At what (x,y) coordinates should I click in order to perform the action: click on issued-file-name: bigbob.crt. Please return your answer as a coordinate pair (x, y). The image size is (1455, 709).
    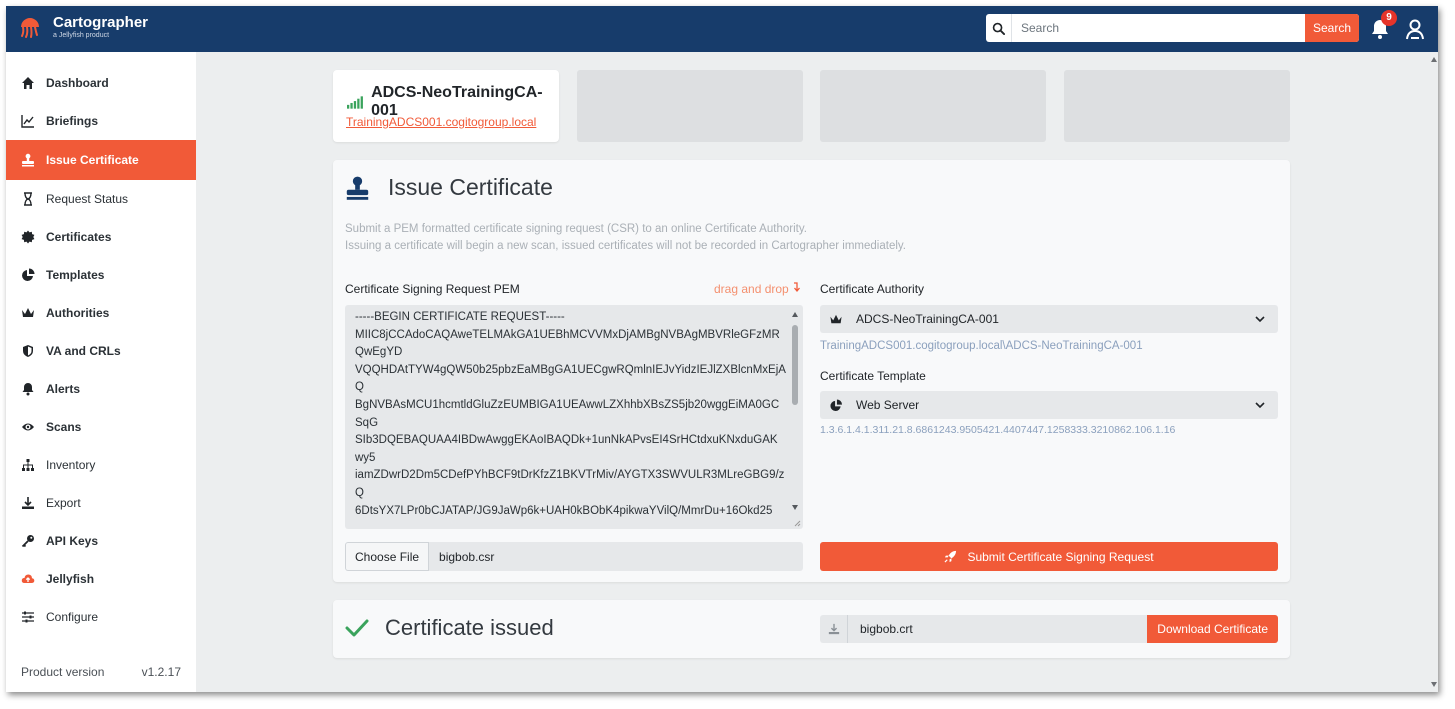
    Looking at the image, I should click on (886, 629).